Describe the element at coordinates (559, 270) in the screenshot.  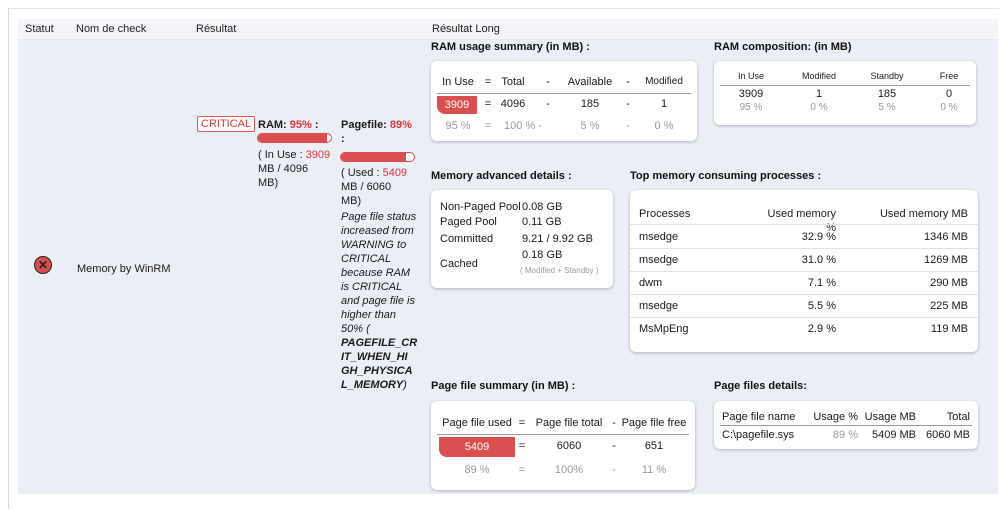
I see `mem-adv-sub3: ( Modified + Standby )` at that location.